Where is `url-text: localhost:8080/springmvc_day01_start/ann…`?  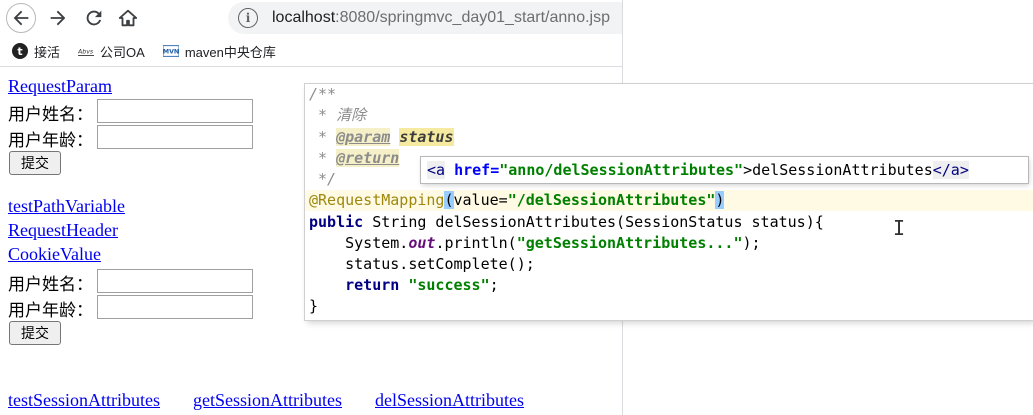
url-text: localhost:8080/springmvc_day01_start/ann… is located at coordinates (441, 18).